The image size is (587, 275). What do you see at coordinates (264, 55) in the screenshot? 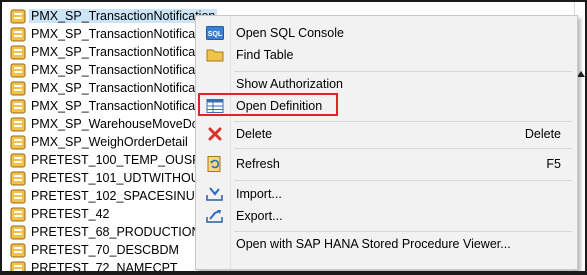
I see `menu-item-label: Find Table` at bounding box center [264, 55].